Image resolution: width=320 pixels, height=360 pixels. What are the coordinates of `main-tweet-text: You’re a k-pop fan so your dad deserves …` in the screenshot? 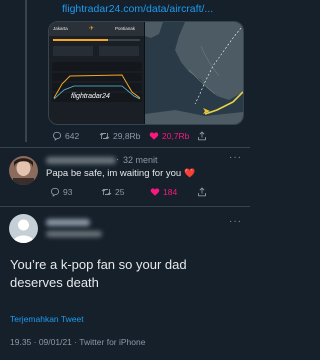 It's located at (98, 273).